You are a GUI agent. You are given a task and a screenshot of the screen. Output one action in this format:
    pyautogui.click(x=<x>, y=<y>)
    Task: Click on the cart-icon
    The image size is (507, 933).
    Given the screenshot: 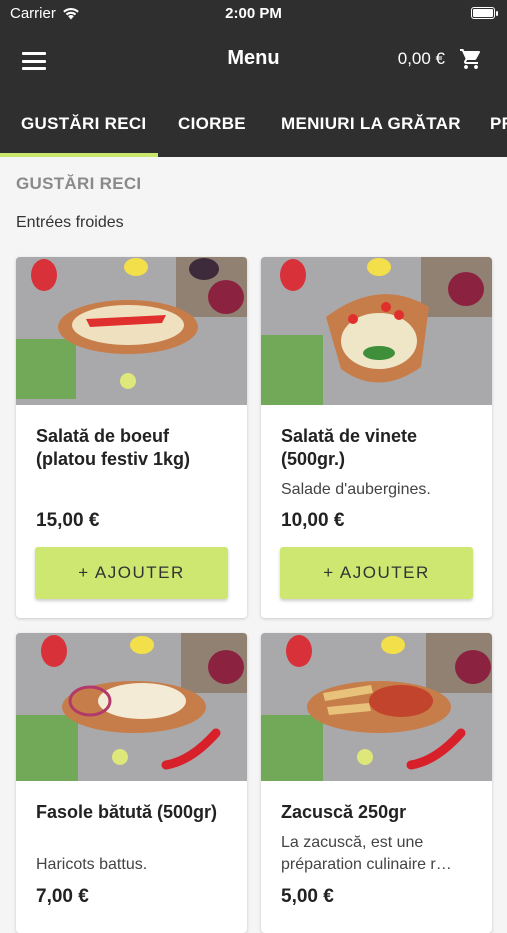 What is the action you would take?
    pyautogui.click(x=471, y=59)
    